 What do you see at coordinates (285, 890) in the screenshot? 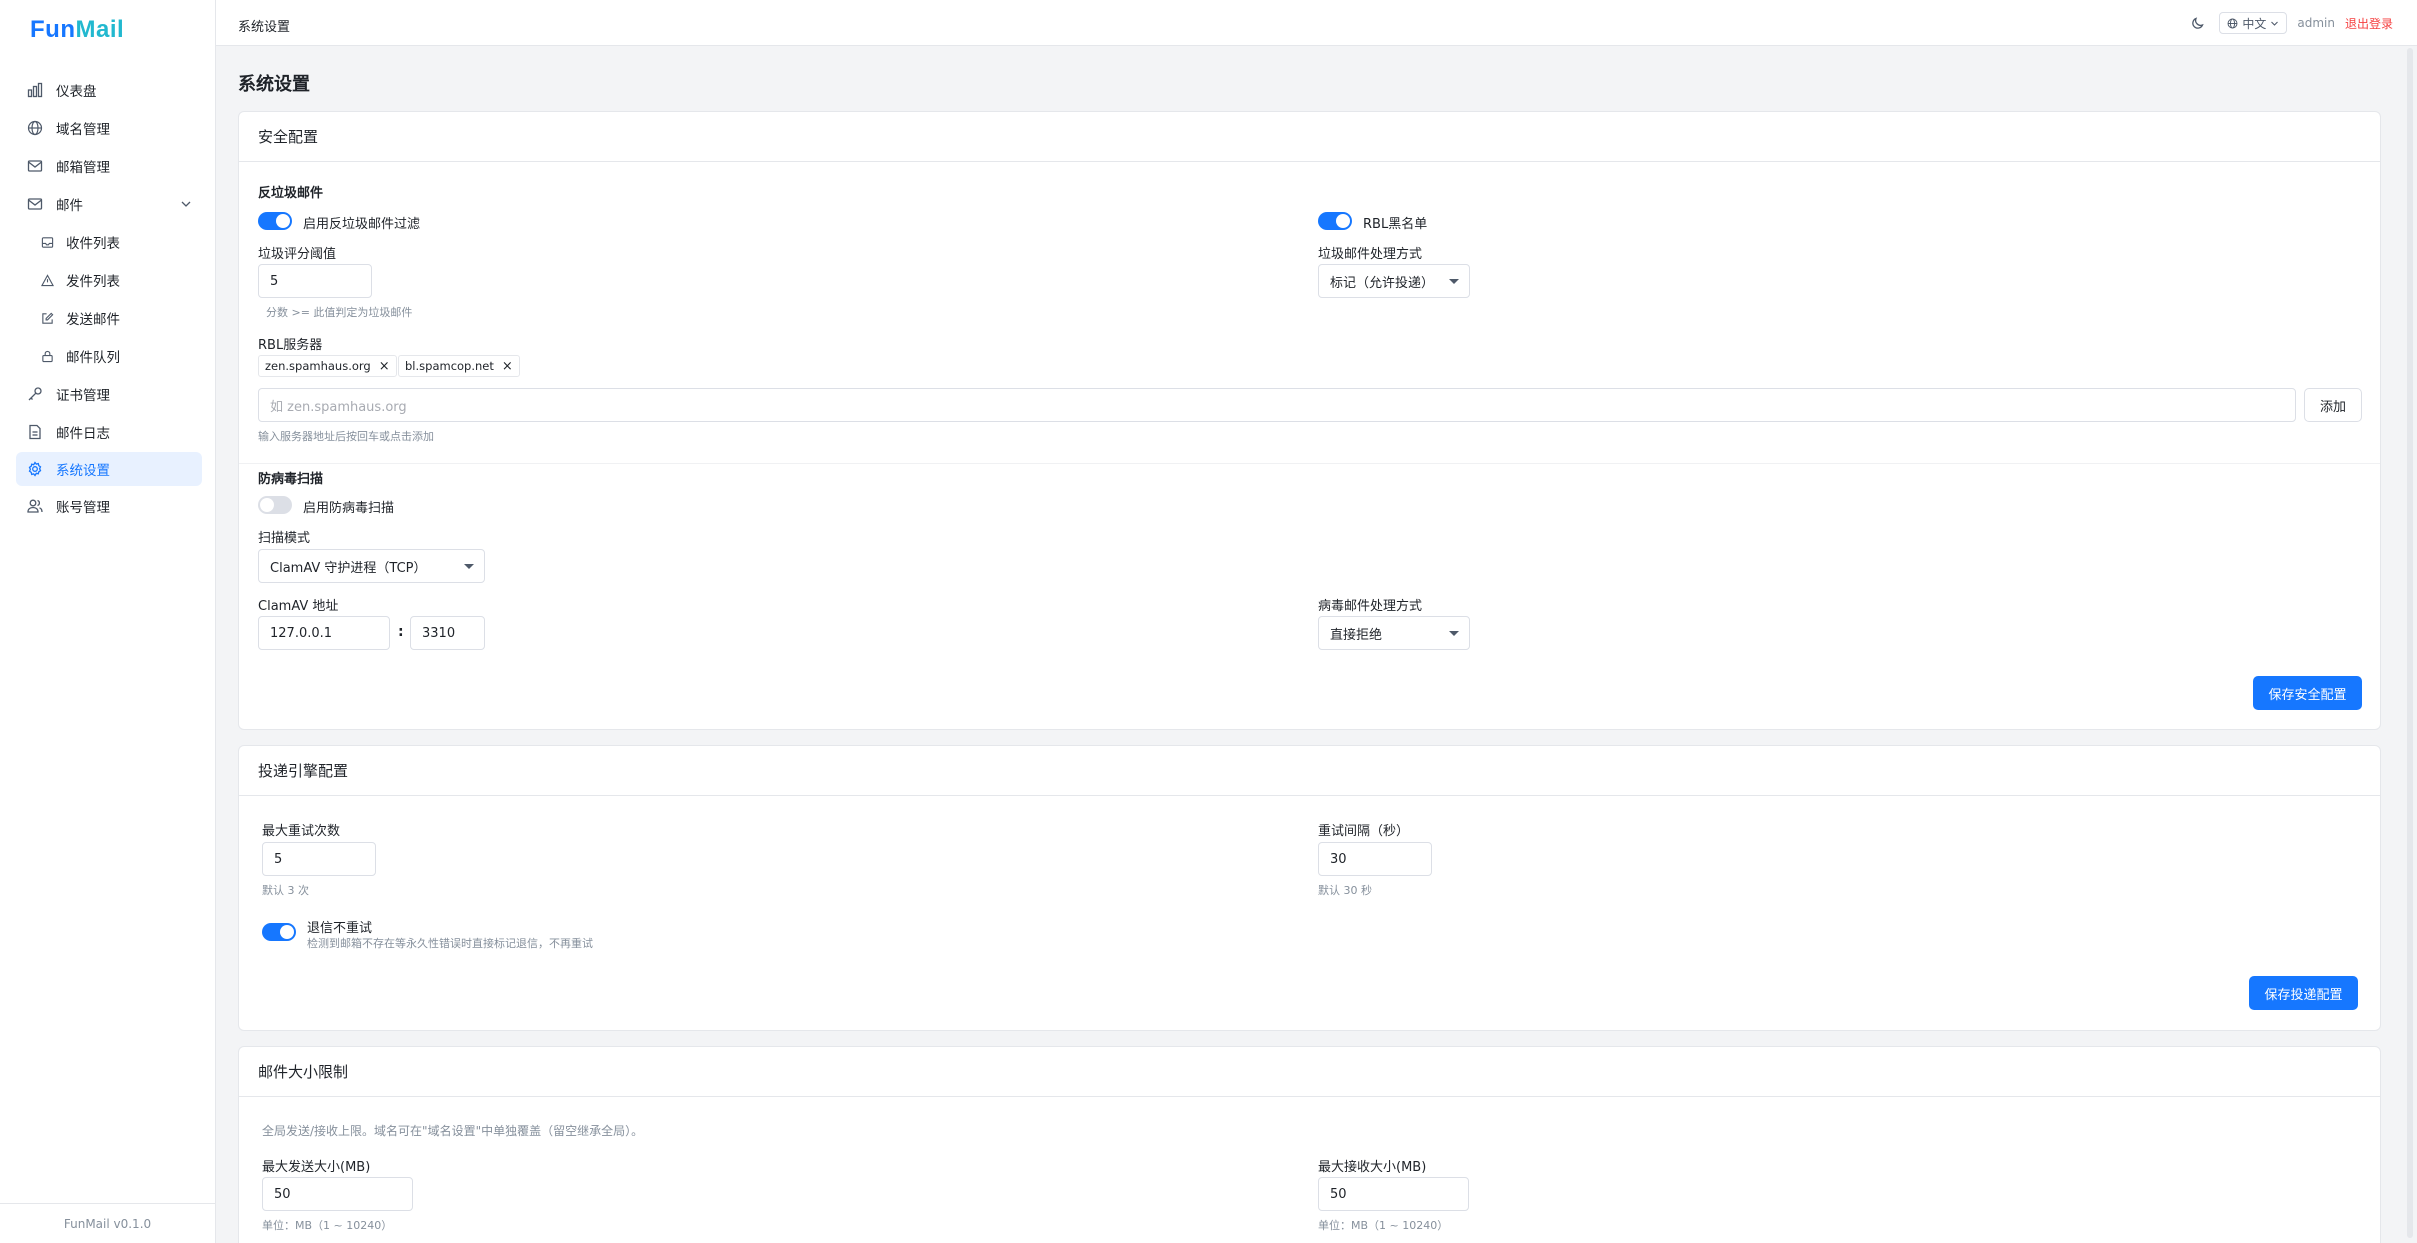
I see `max-retry-hint: 默认 3 次` at bounding box center [285, 890].